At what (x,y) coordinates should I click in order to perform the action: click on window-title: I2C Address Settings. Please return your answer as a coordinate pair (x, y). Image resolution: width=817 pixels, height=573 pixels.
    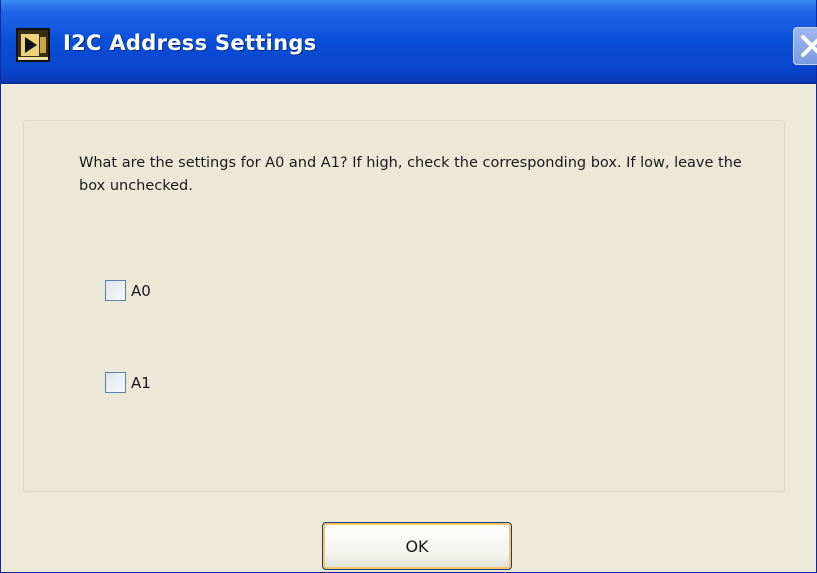
    Looking at the image, I should click on (190, 43).